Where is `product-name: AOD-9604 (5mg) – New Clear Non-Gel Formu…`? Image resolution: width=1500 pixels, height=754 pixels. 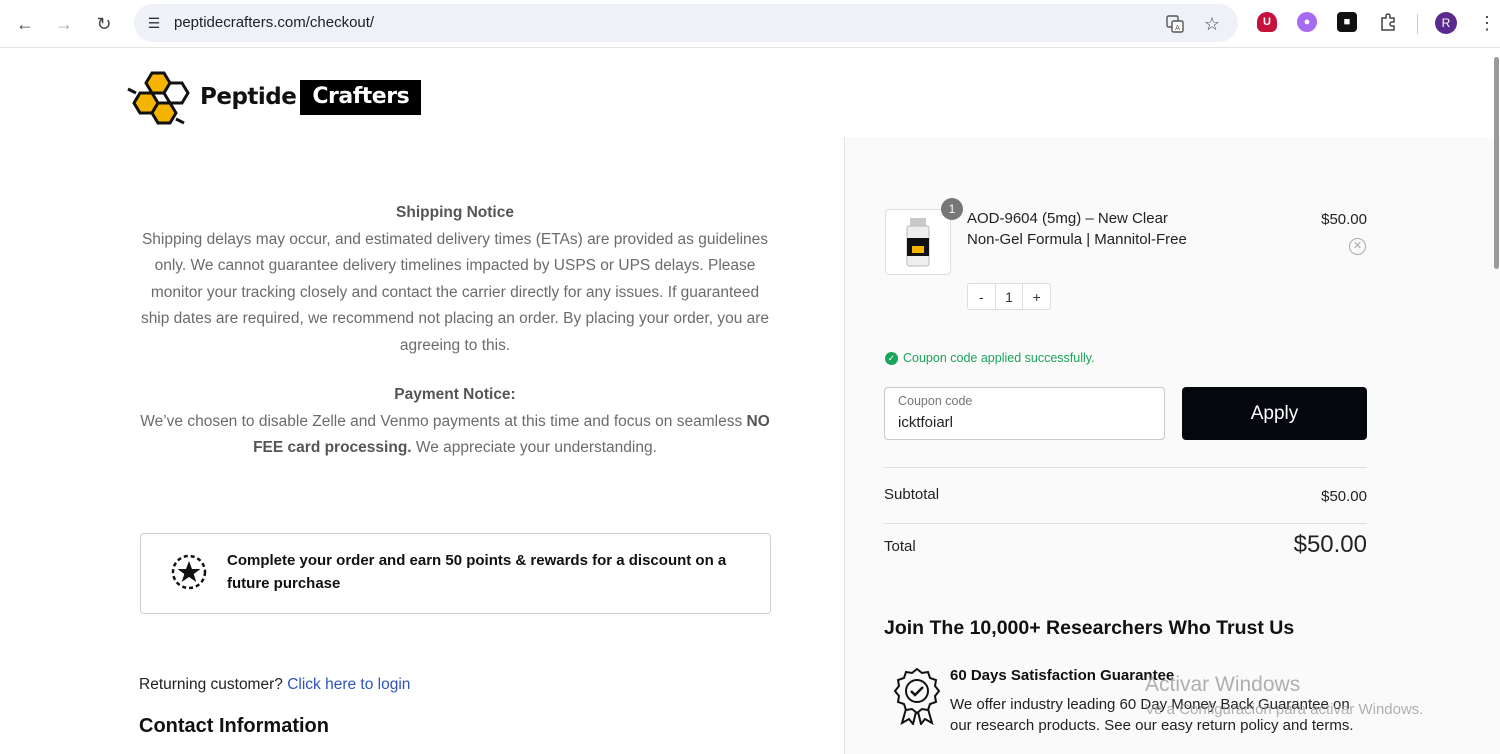 product-name: AOD-9604 (5mg) – New Clear Non-Gel Formu… is located at coordinates (1077, 229).